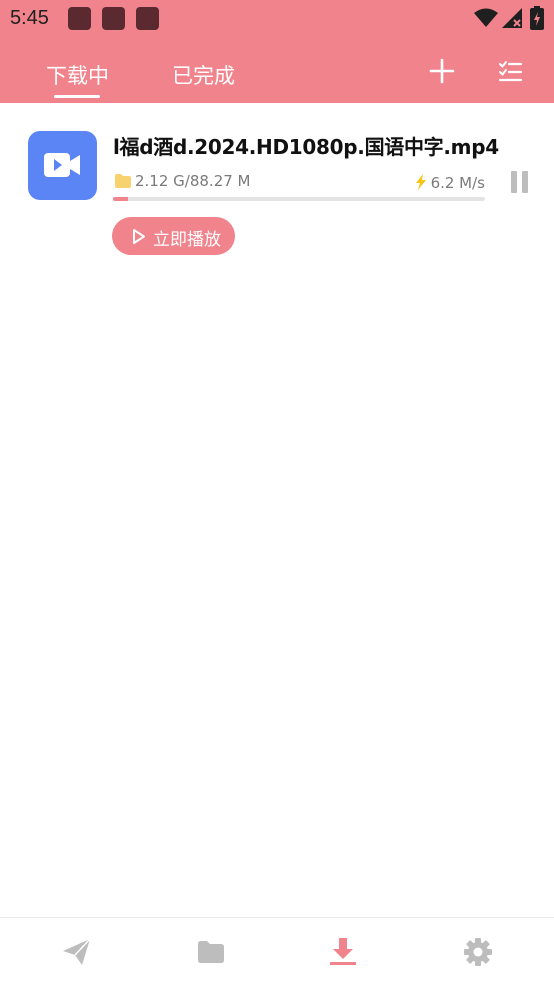 This screenshot has width=554, height=984. What do you see at coordinates (123, 181) in the screenshot?
I see `folder-small-icon` at bounding box center [123, 181].